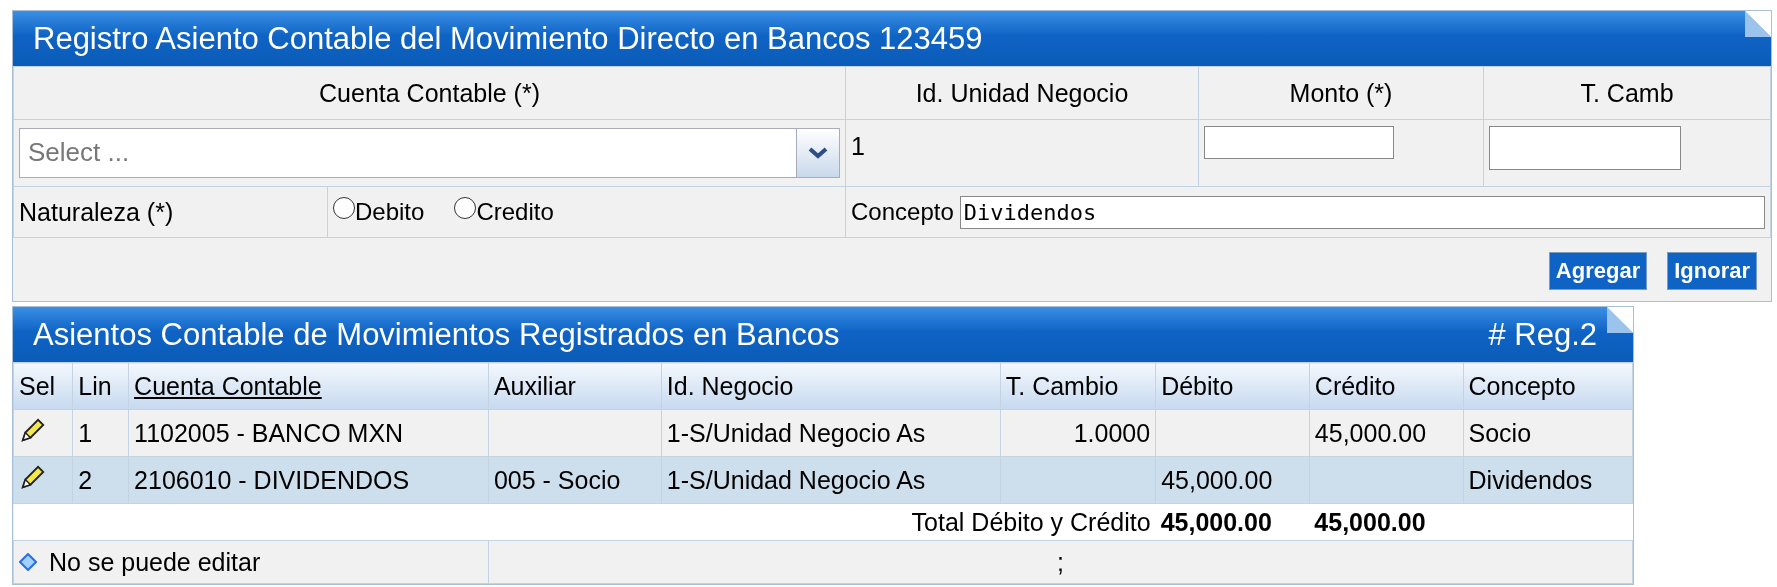 The width and height of the screenshot is (1777, 587). Describe the element at coordinates (1112, 432) in the screenshot. I see `table-cell: 1.0000` at that location.